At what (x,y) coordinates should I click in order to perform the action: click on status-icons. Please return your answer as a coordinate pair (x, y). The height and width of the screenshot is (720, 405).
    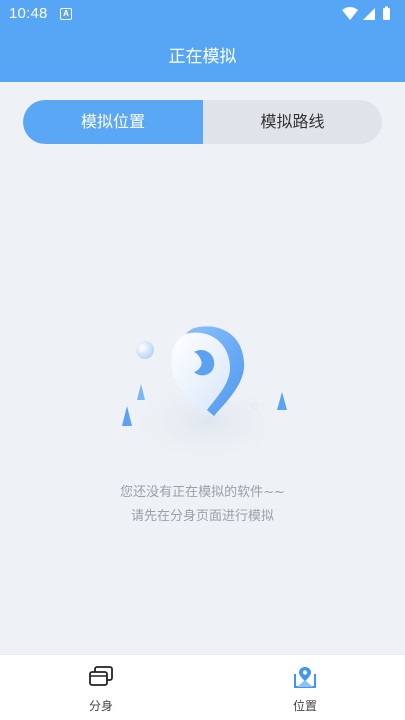
    Looking at the image, I should click on (366, 13).